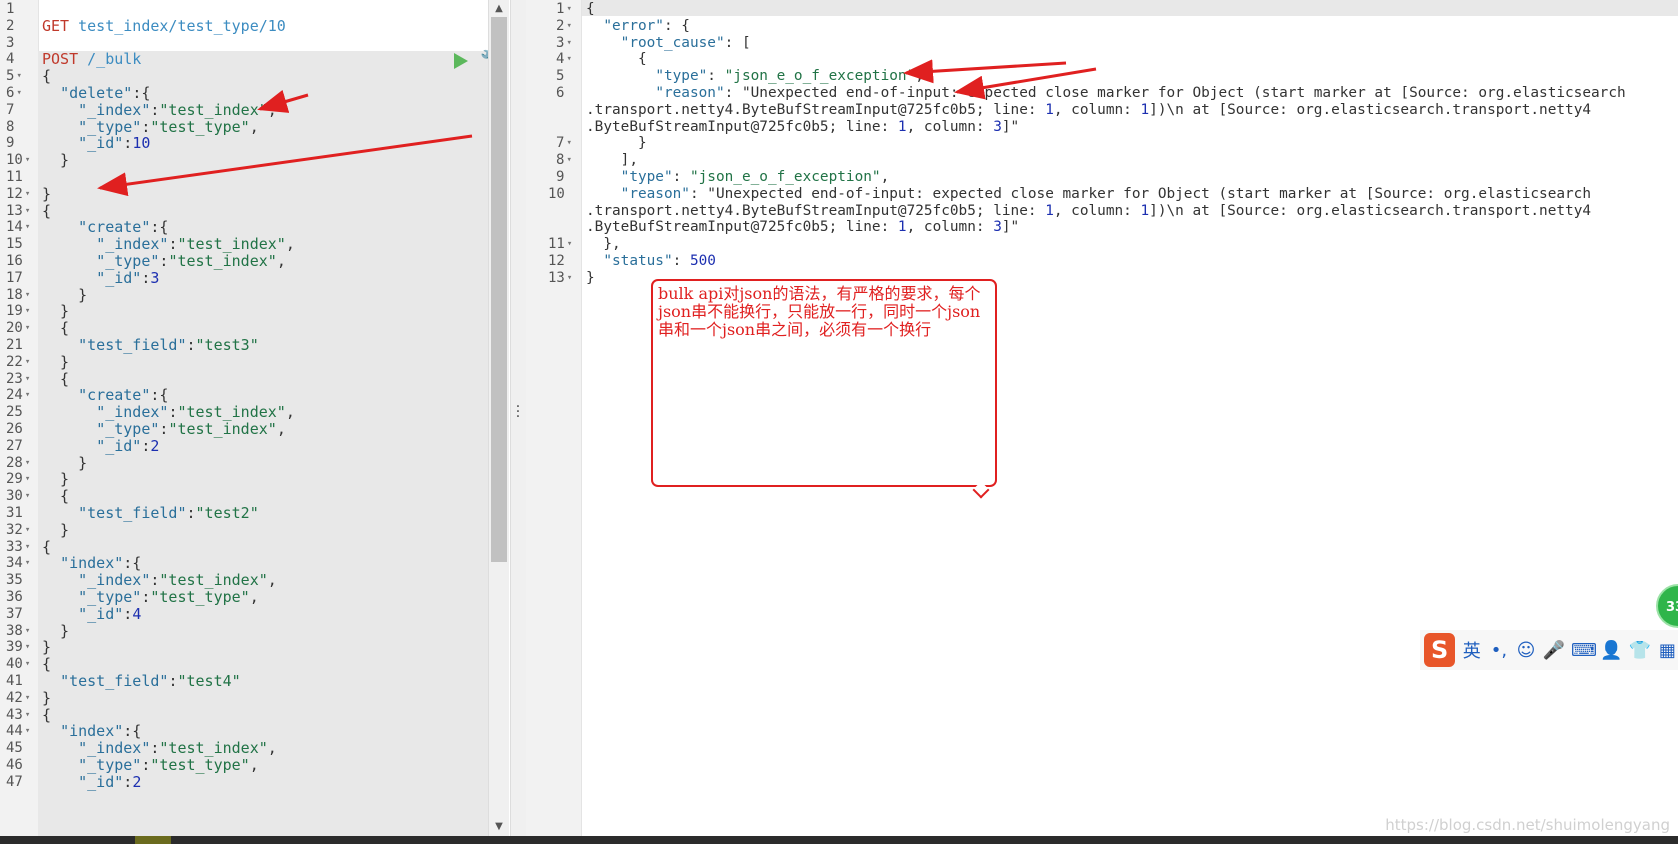 Image resolution: width=1678 pixels, height=844 pixels. Describe the element at coordinates (461, 61) in the screenshot. I see `run-request-button` at that location.